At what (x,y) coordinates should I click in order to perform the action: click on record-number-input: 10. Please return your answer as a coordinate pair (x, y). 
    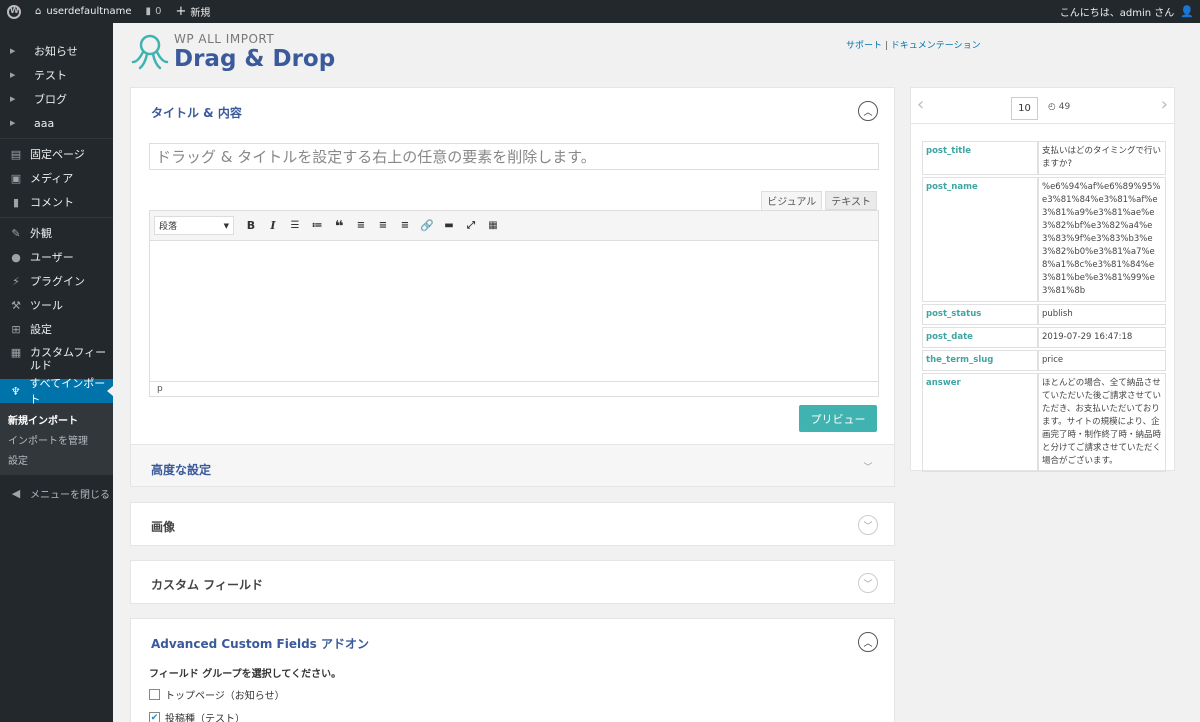
    Looking at the image, I should click on (1024, 108).